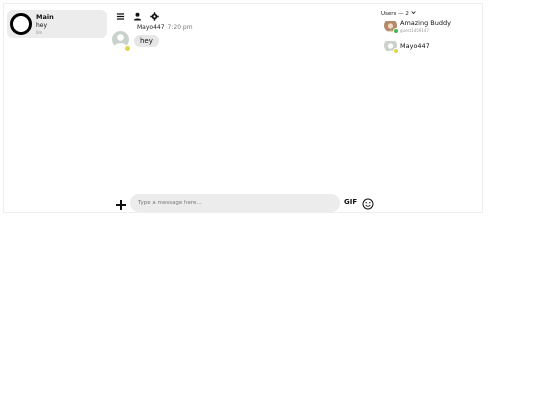 This screenshot has width=540, height=405. I want to click on settings-icon, so click(154, 16).